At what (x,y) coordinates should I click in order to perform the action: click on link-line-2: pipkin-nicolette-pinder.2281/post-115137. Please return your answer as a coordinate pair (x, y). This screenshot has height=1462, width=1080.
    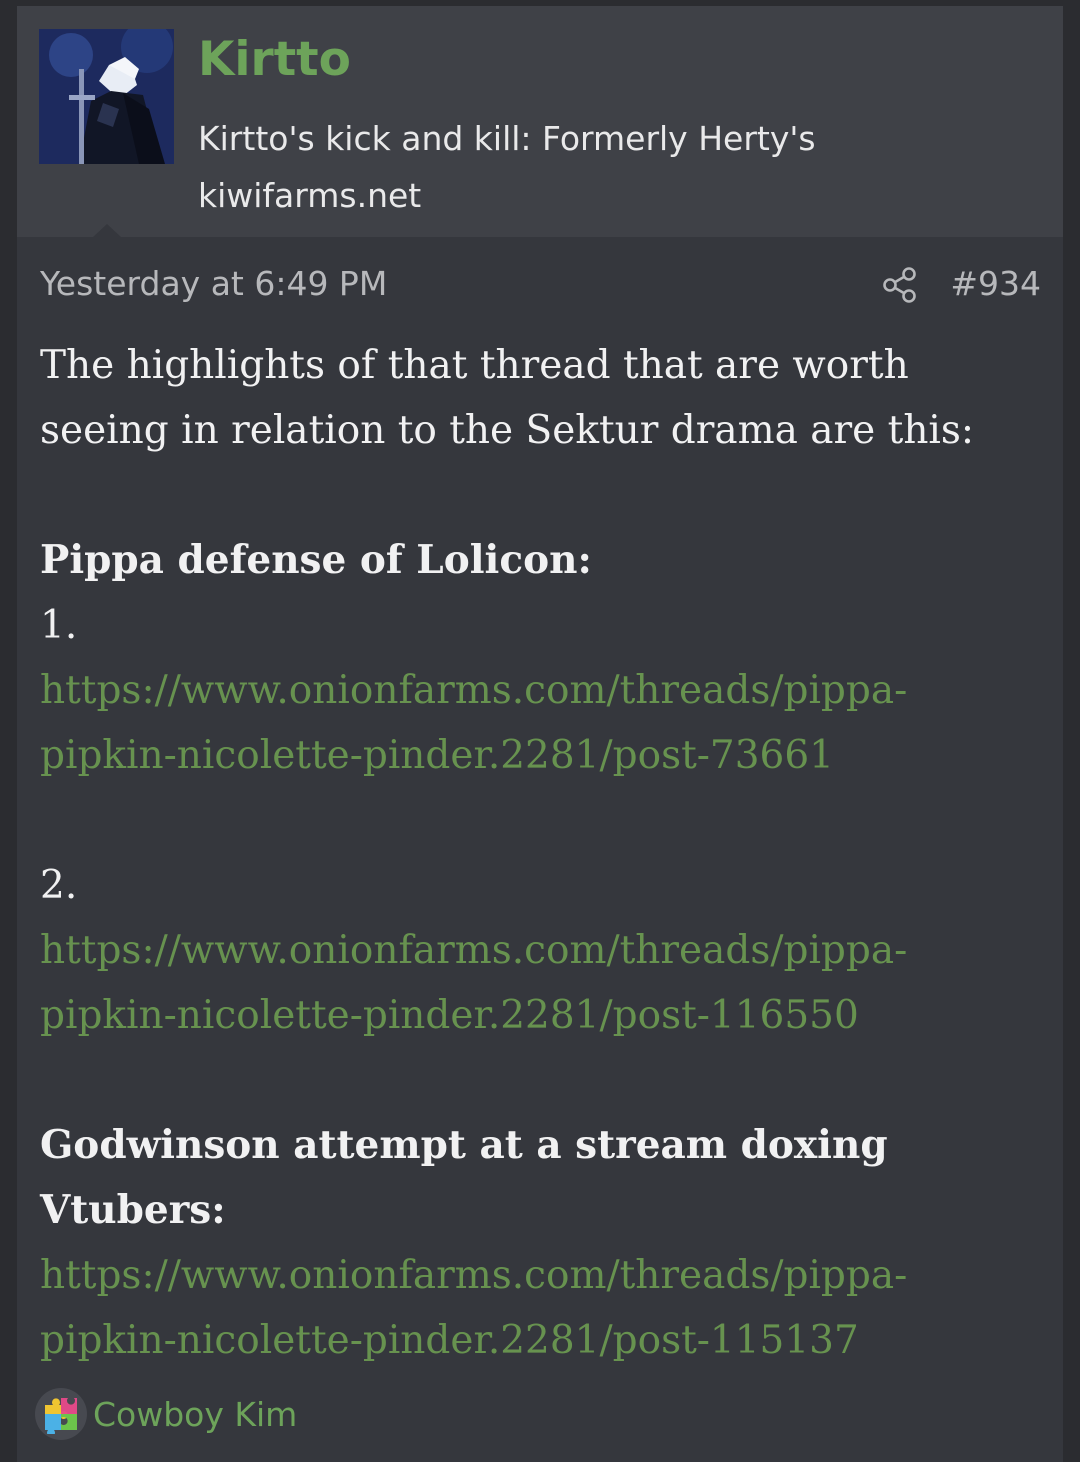
    Looking at the image, I should click on (542, 1340).